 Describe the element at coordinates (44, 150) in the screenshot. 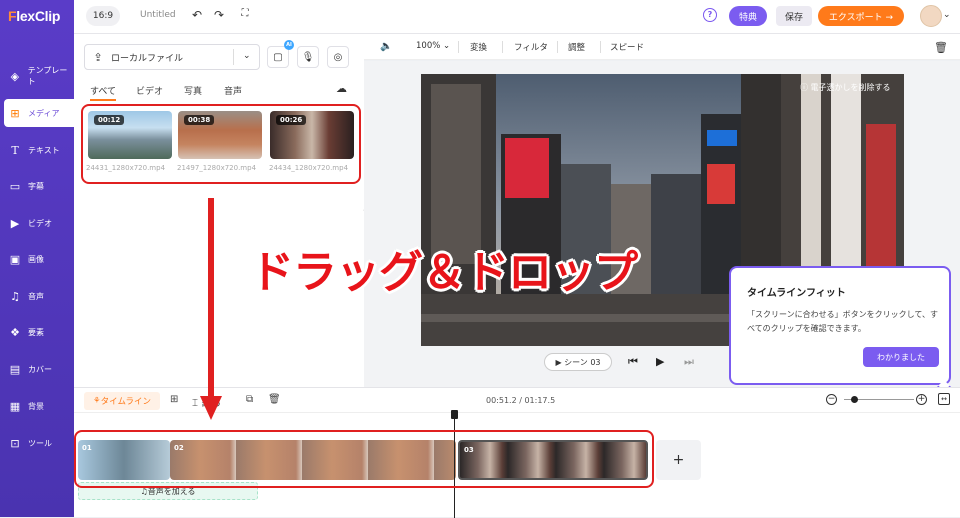

I see `sidebar-item-label: テキスト` at that location.